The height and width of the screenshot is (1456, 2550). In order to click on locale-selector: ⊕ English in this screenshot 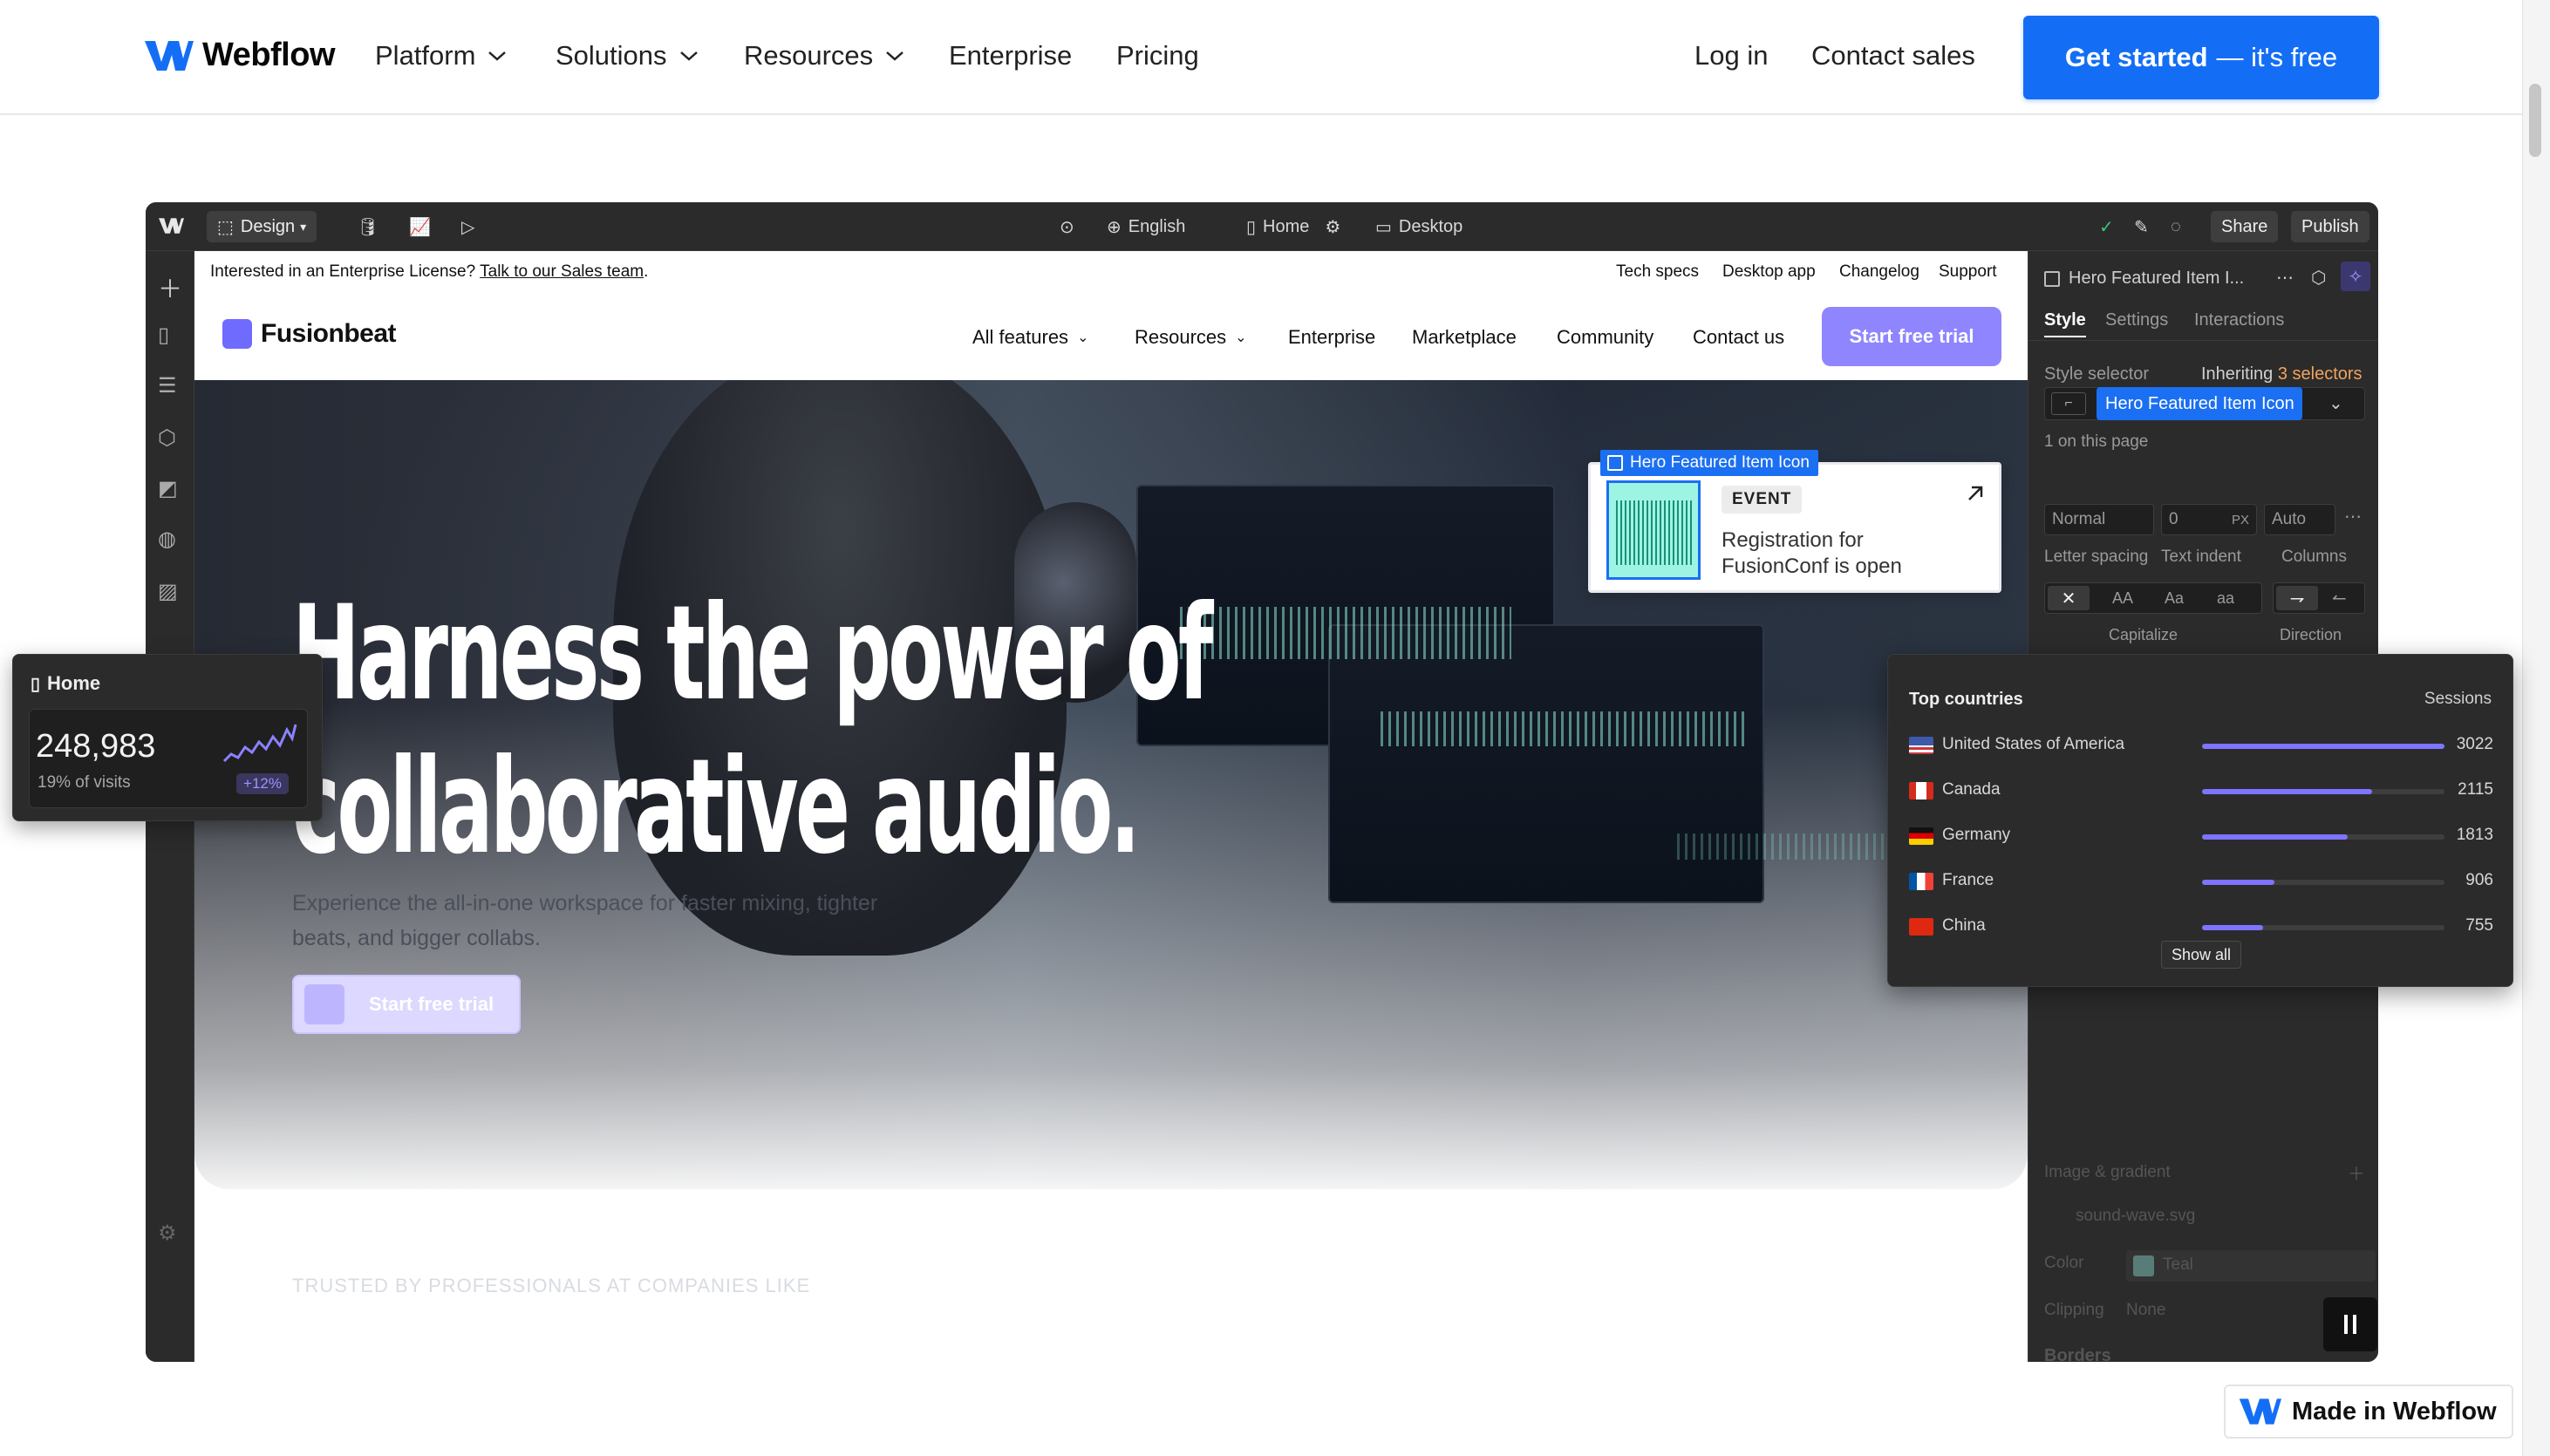, I will do `click(1146, 227)`.